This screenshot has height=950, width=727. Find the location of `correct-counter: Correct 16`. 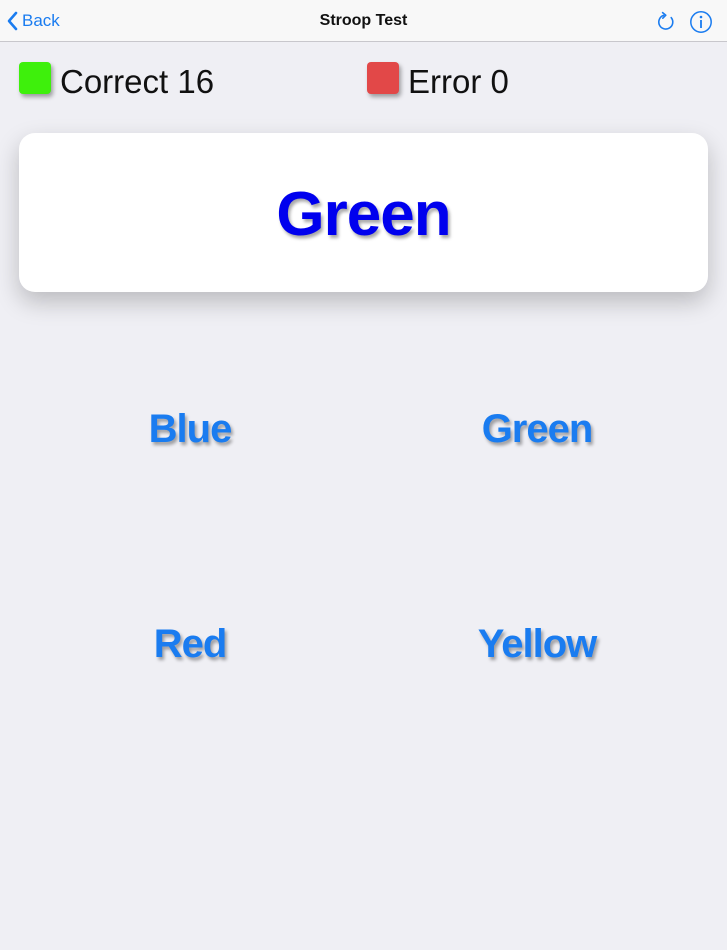

correct-counter: Correct 16 is located at coordinates (116, 82).